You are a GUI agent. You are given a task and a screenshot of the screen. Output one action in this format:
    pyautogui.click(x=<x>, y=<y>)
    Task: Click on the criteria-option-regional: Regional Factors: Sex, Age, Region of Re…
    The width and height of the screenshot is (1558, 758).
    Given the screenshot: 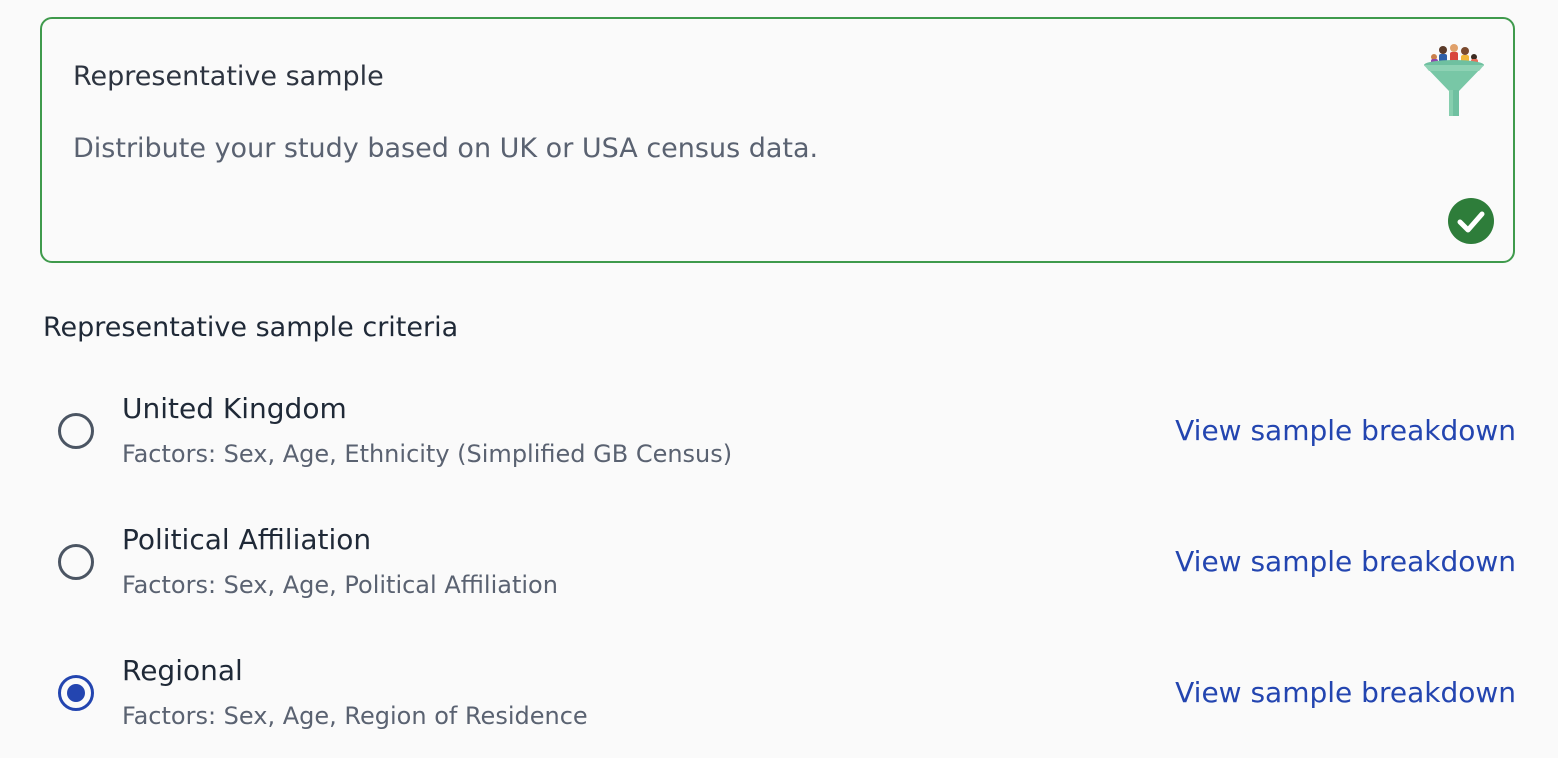 What is the action you would take?
    pyautogui.click(x=788, y=704)
    